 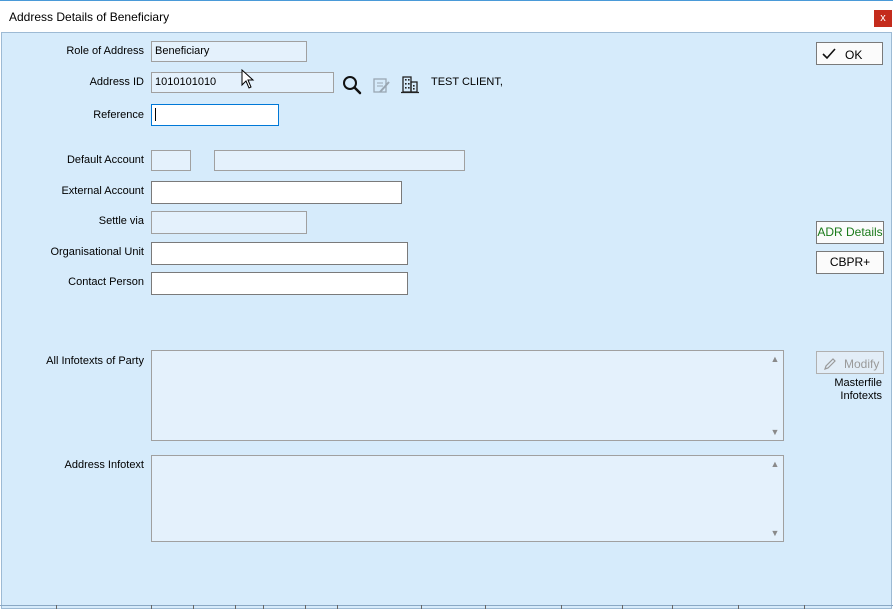 What do you see at coordinates (276, 192) in the screenshot?
I see `external-account-input` at bounding box center [276, 192].